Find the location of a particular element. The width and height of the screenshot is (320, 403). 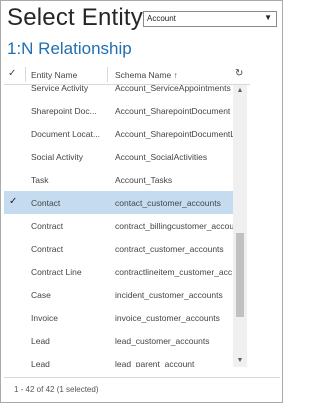

scrollbar-thumb is located at coordinates (240, 275).